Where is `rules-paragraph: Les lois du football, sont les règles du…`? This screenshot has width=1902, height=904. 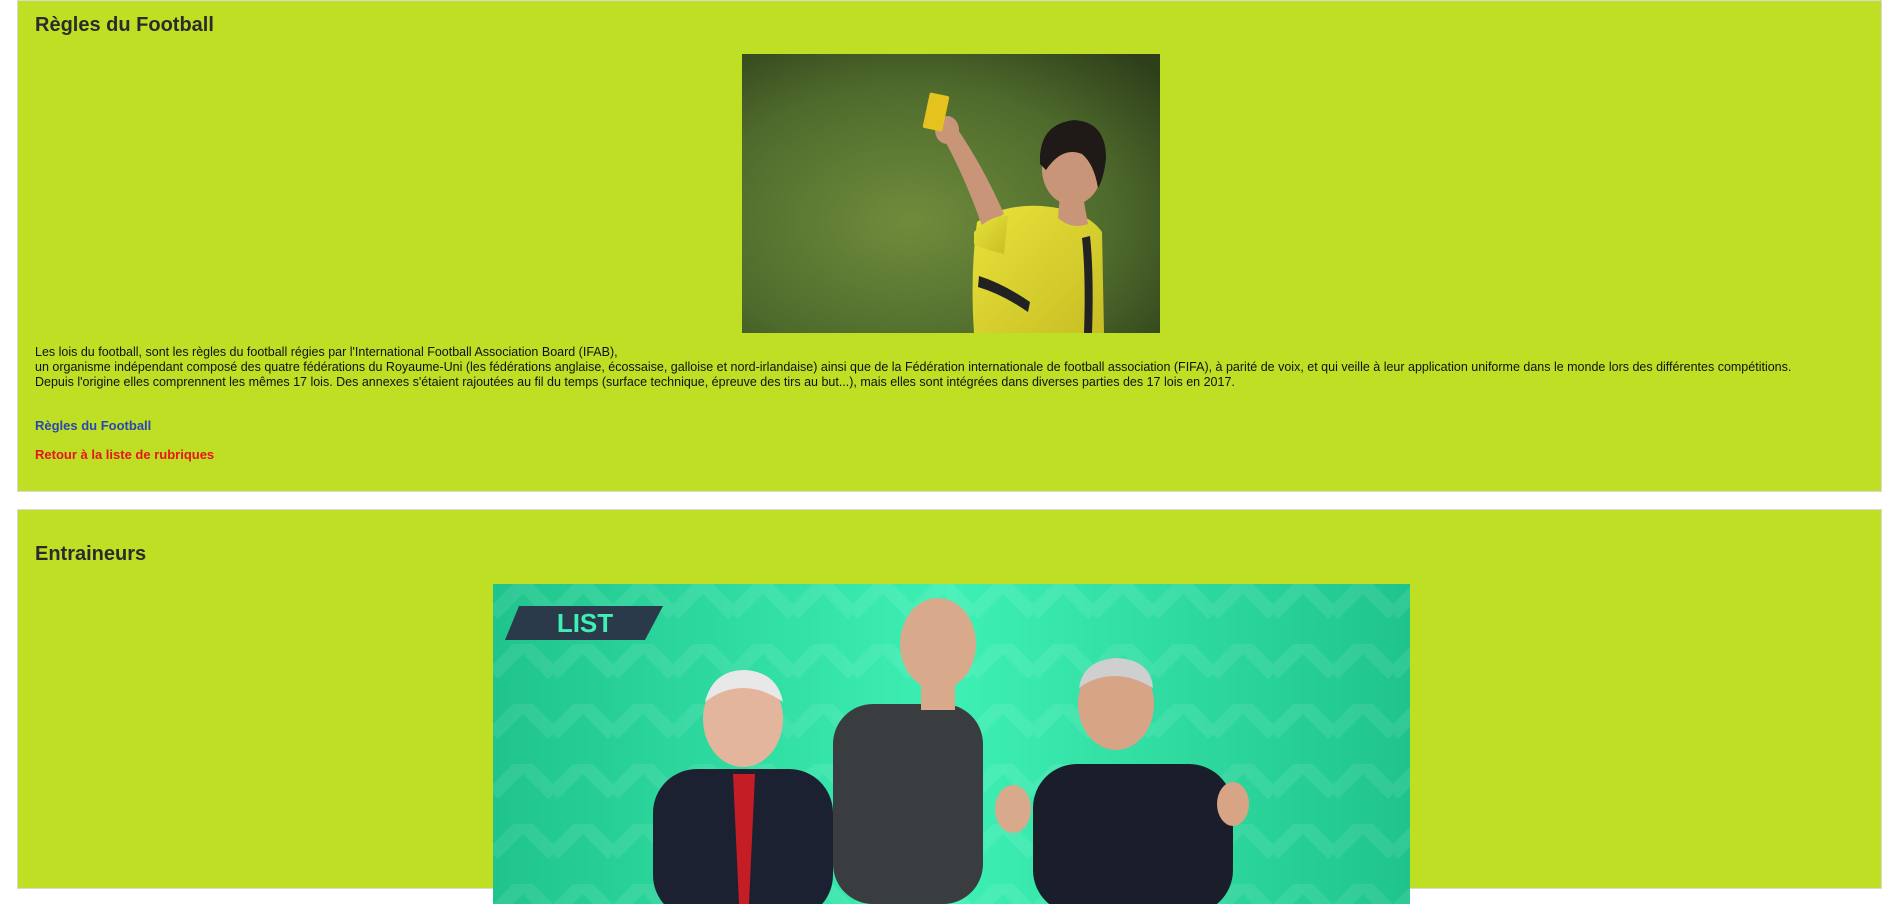
rules-paragraph: Les lois du football, sont les règles du… is located at coordinates (326, 352).